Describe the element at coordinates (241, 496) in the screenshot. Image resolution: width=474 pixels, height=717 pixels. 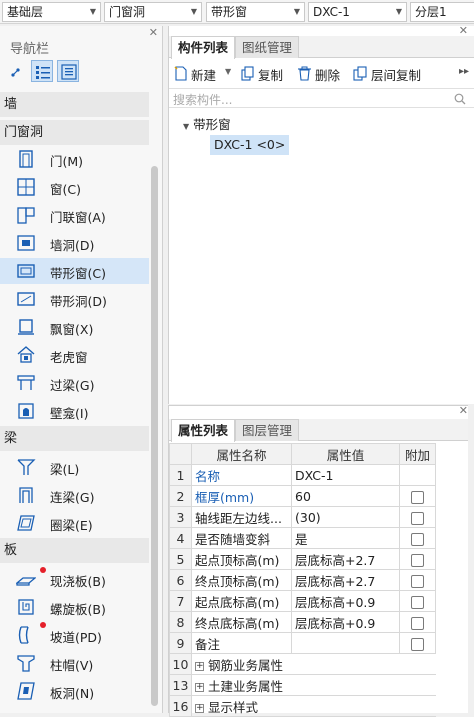
I see `property-name: 框厚(mm)` at that location.